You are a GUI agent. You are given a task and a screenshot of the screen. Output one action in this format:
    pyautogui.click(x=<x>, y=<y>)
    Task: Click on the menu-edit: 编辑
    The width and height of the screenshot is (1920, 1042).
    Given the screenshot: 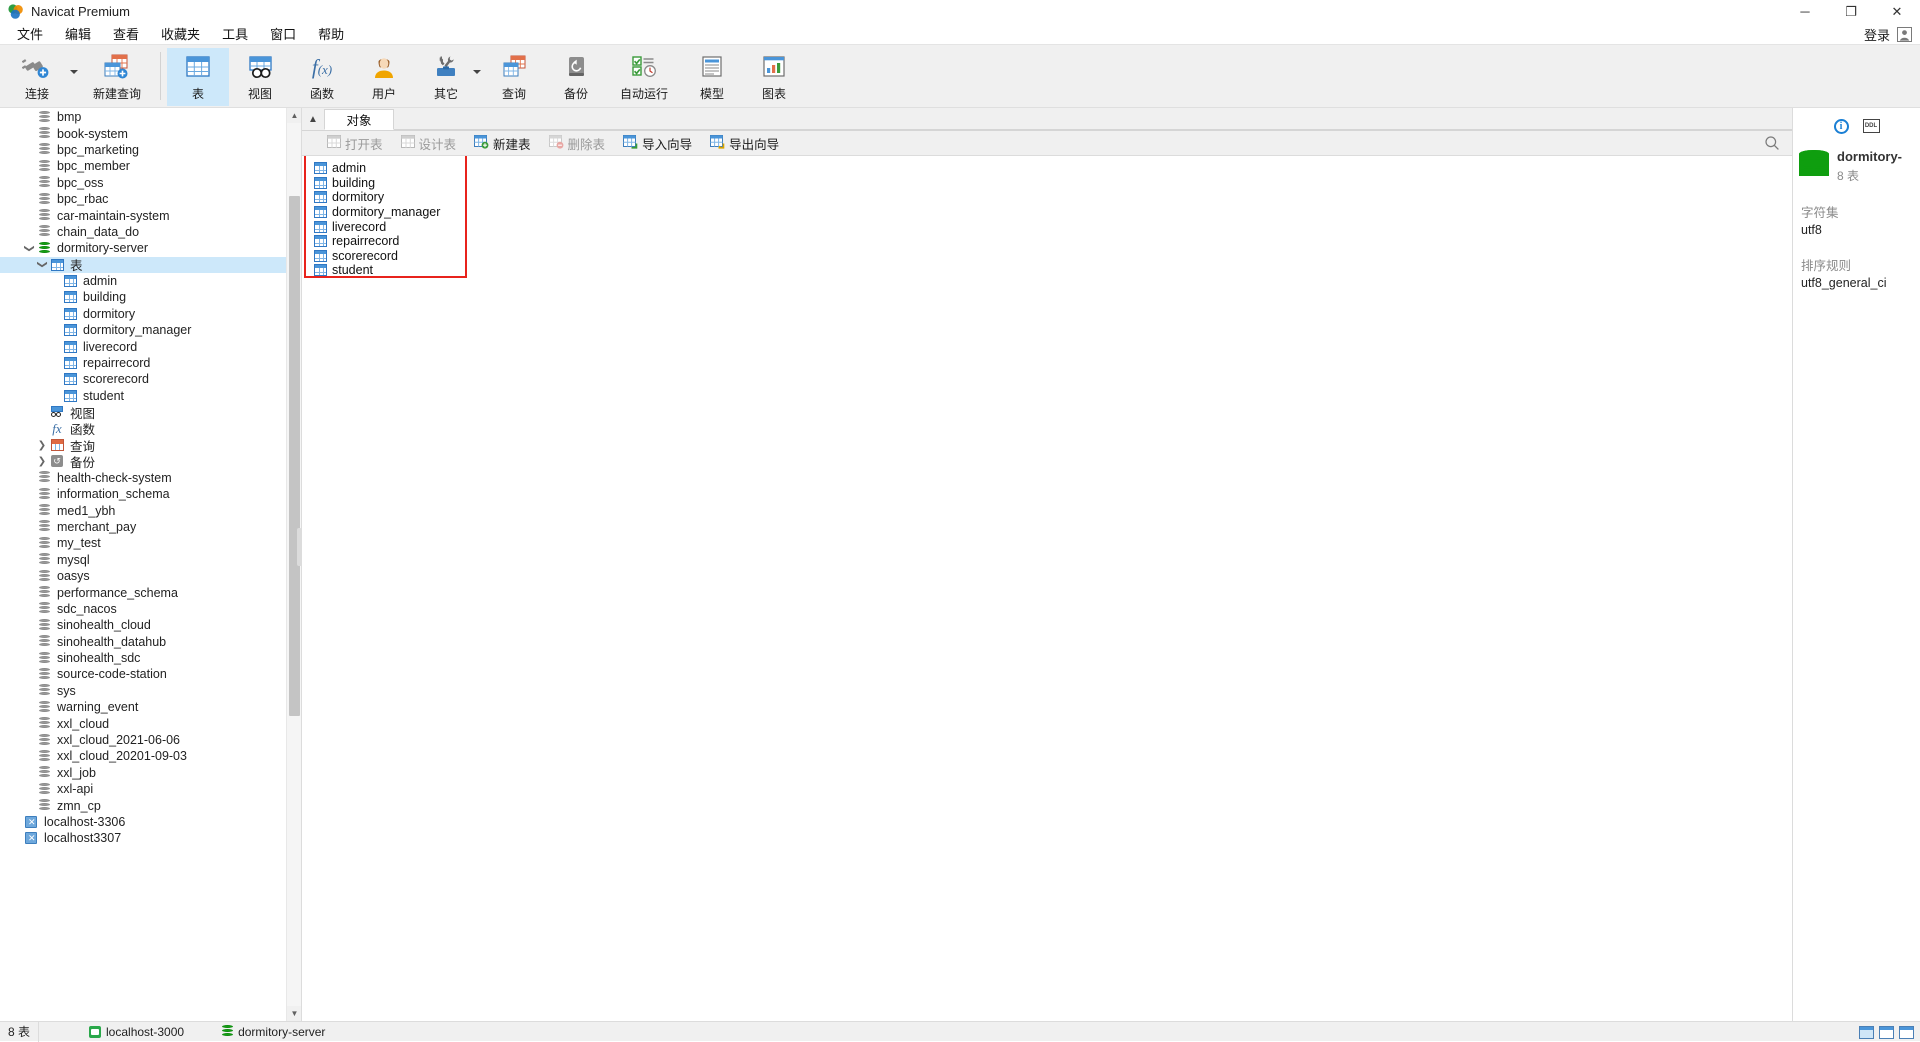 What is the action you would take?
    pyautogui.click(x=78, y=33)
    